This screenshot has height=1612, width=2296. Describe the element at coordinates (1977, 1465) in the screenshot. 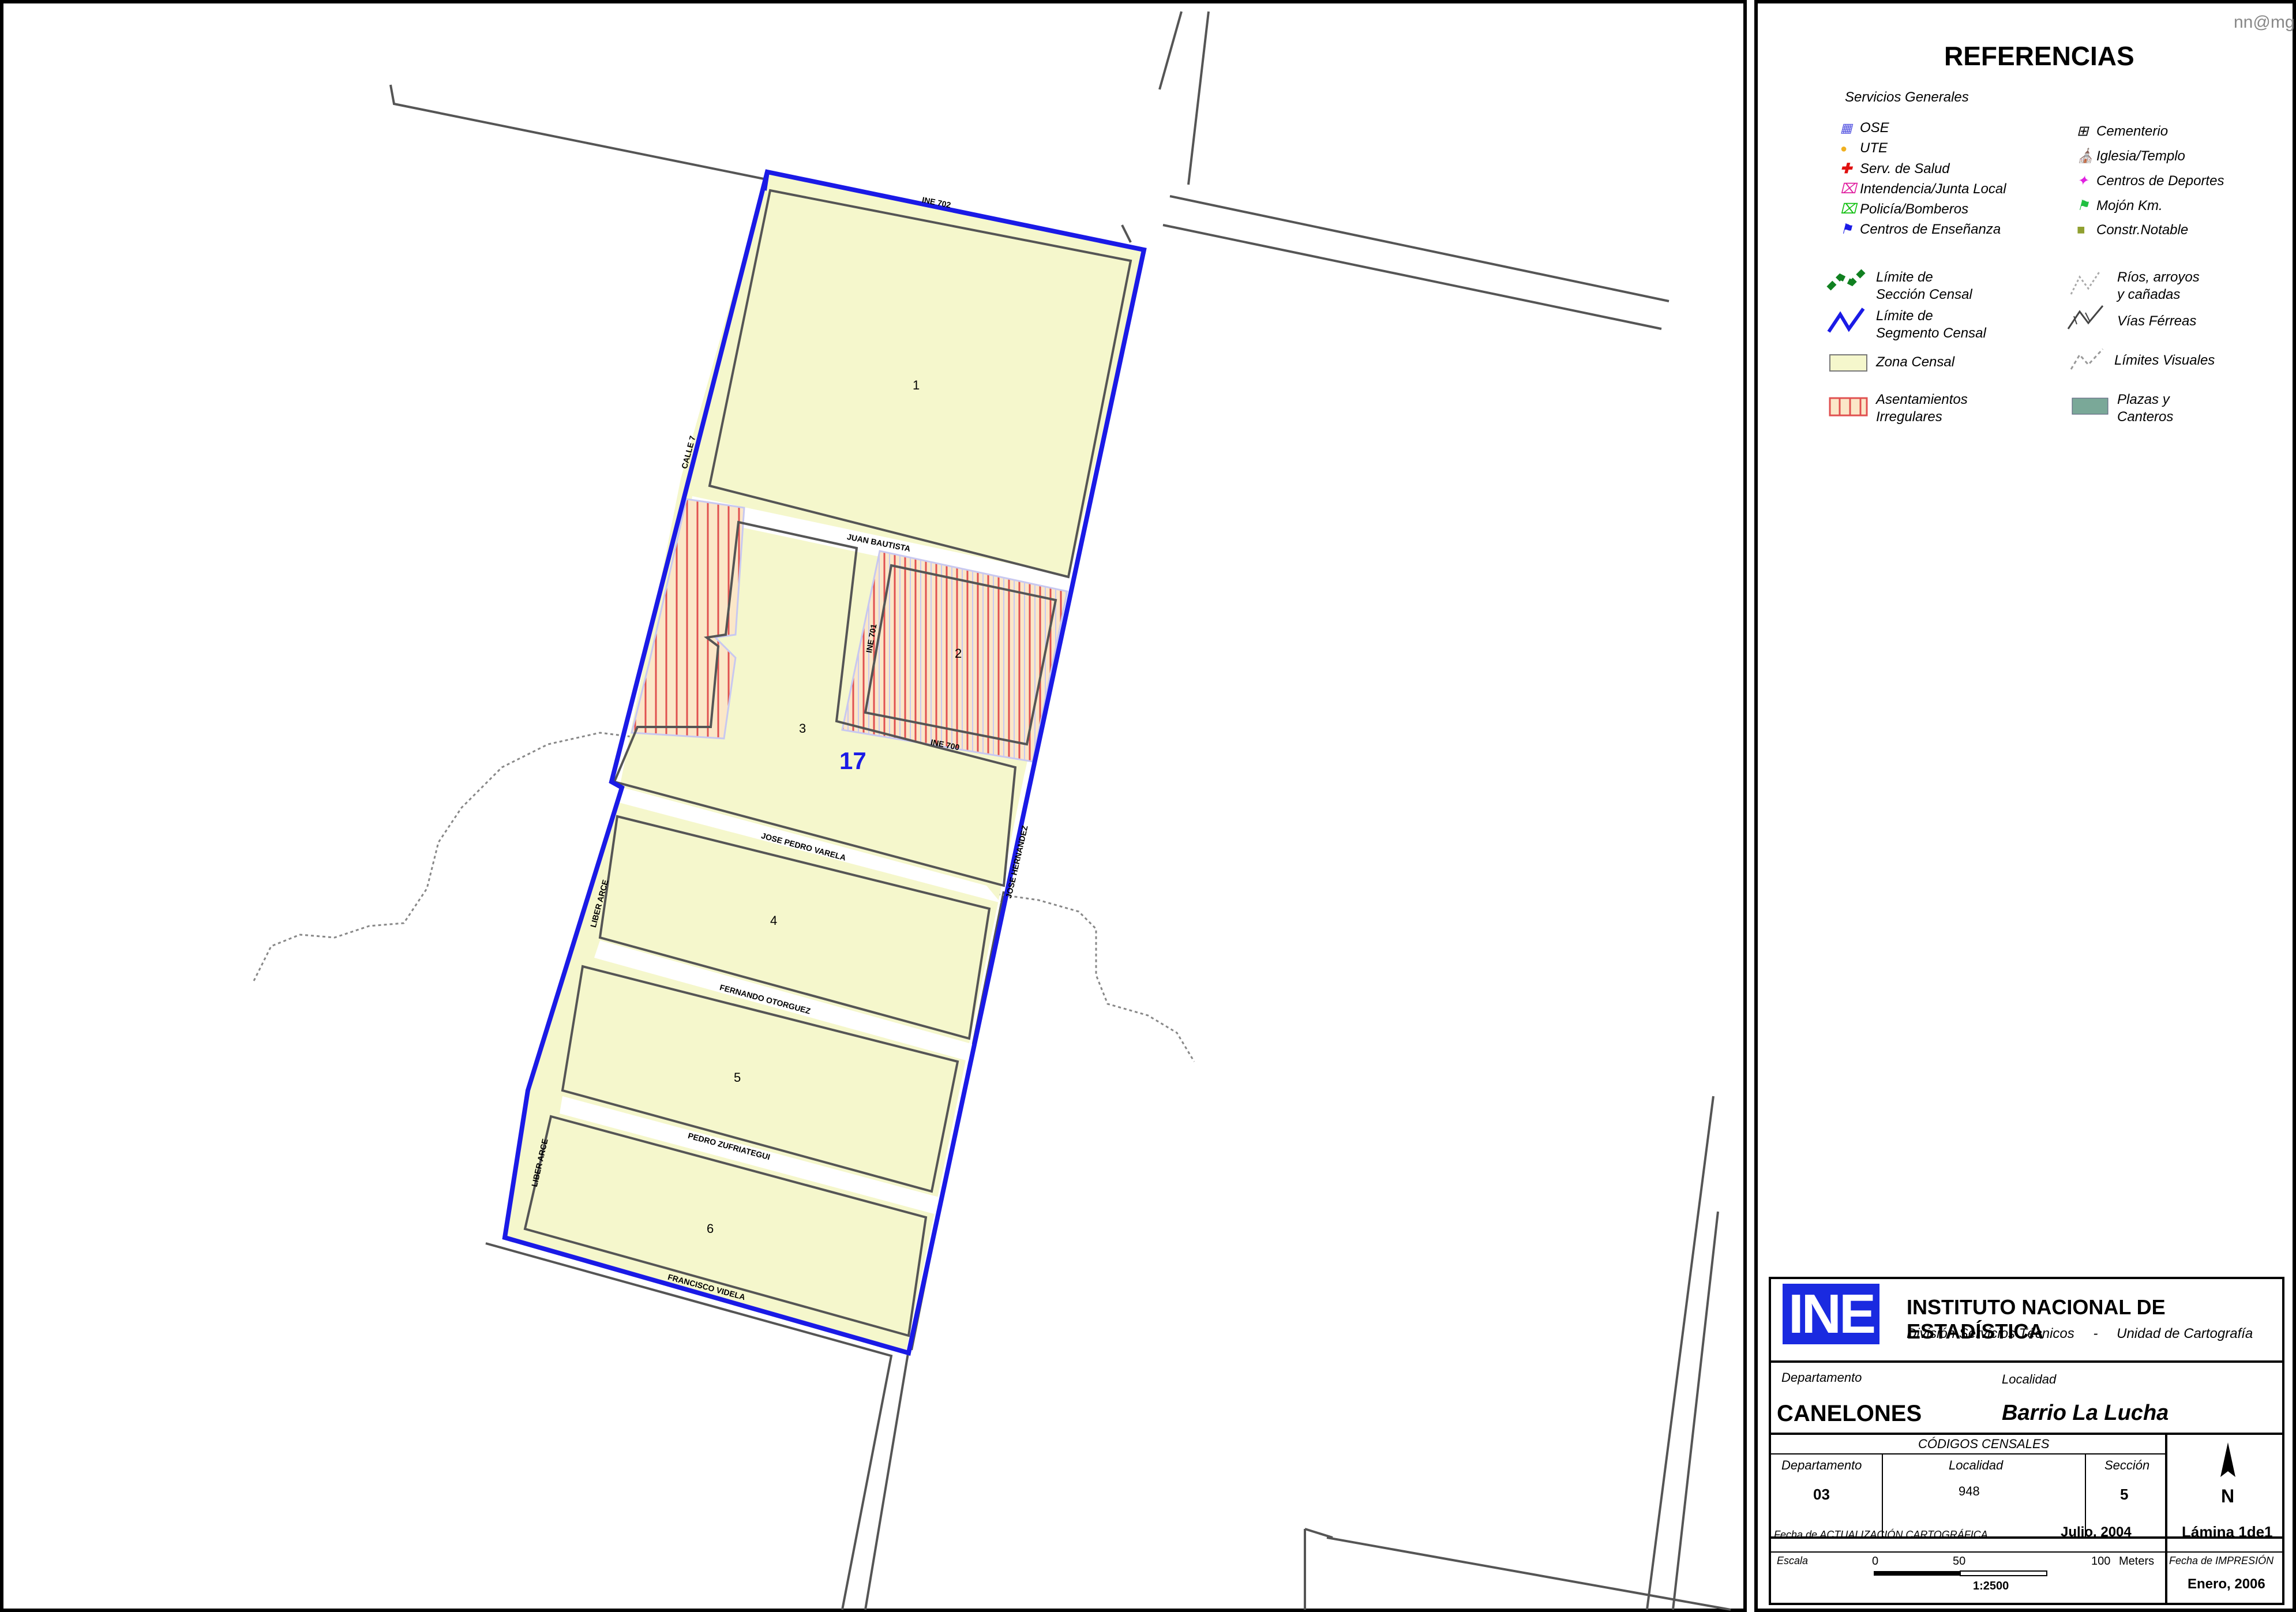

I see `code-loc-label: Localidad` at that location.